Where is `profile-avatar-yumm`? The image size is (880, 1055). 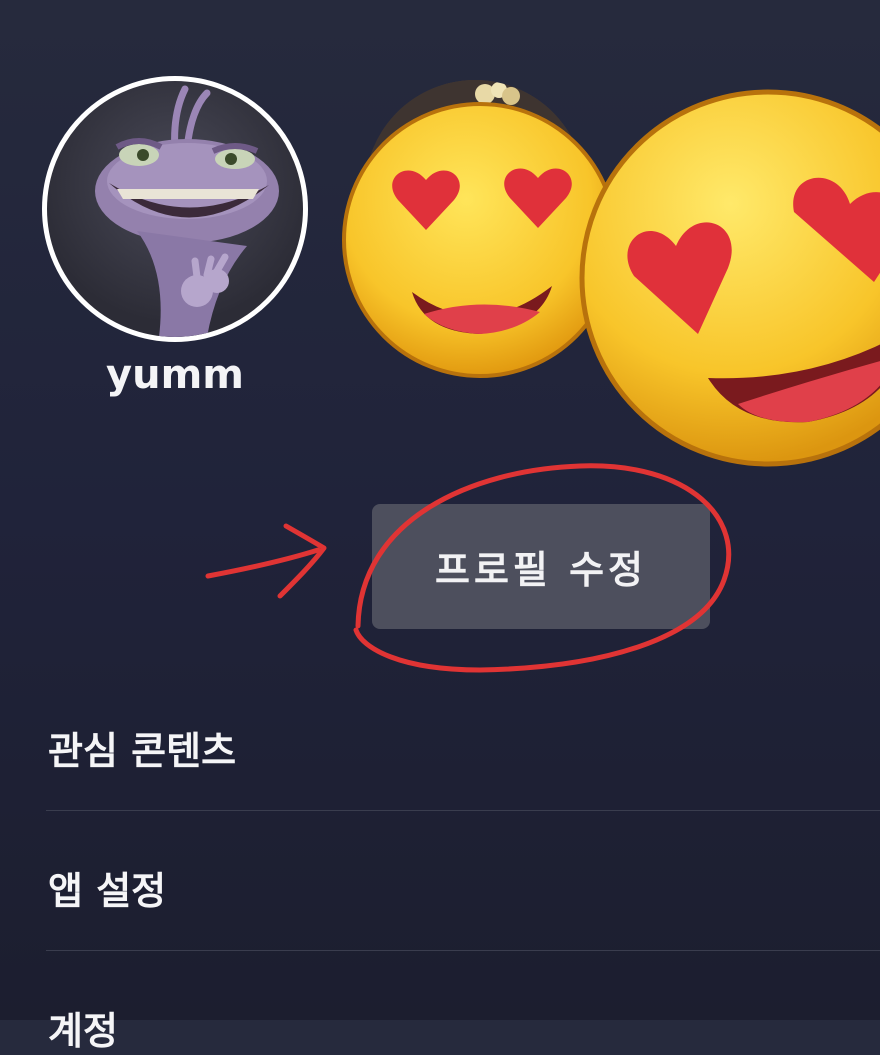
profile-avatar-yumm is located at coordinates (175, 209).